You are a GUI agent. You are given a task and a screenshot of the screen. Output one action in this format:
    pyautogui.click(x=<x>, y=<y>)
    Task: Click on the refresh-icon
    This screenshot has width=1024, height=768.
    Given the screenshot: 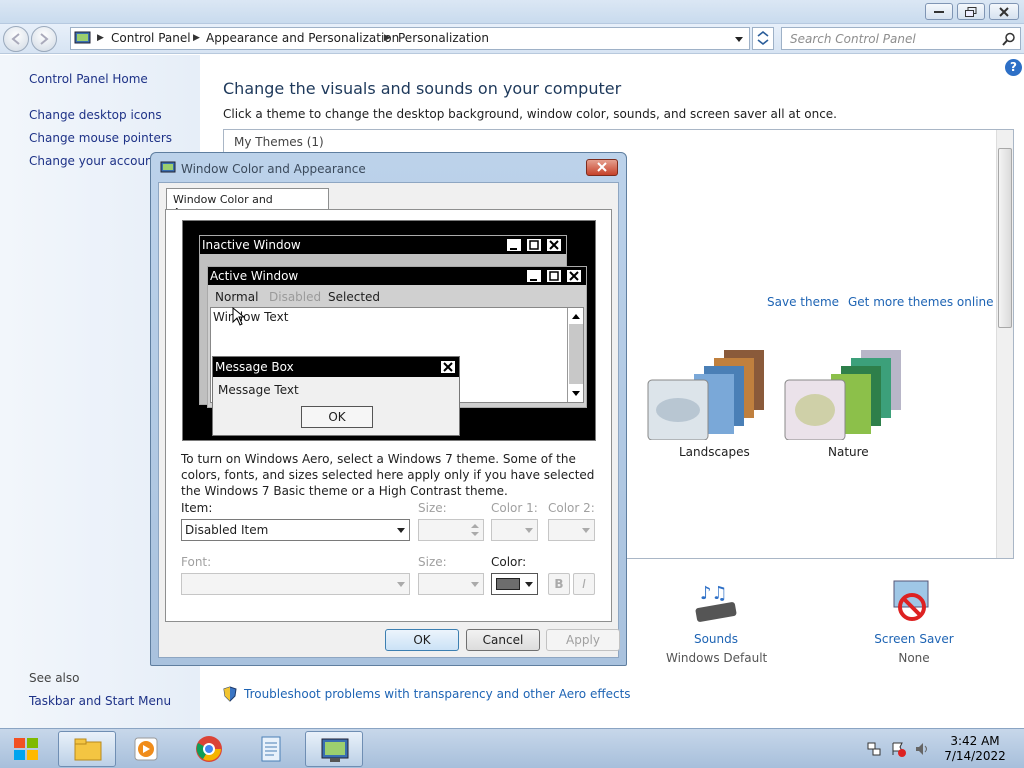 What is the action you would take?
    pyautogui.click(x=763, y=38)
    